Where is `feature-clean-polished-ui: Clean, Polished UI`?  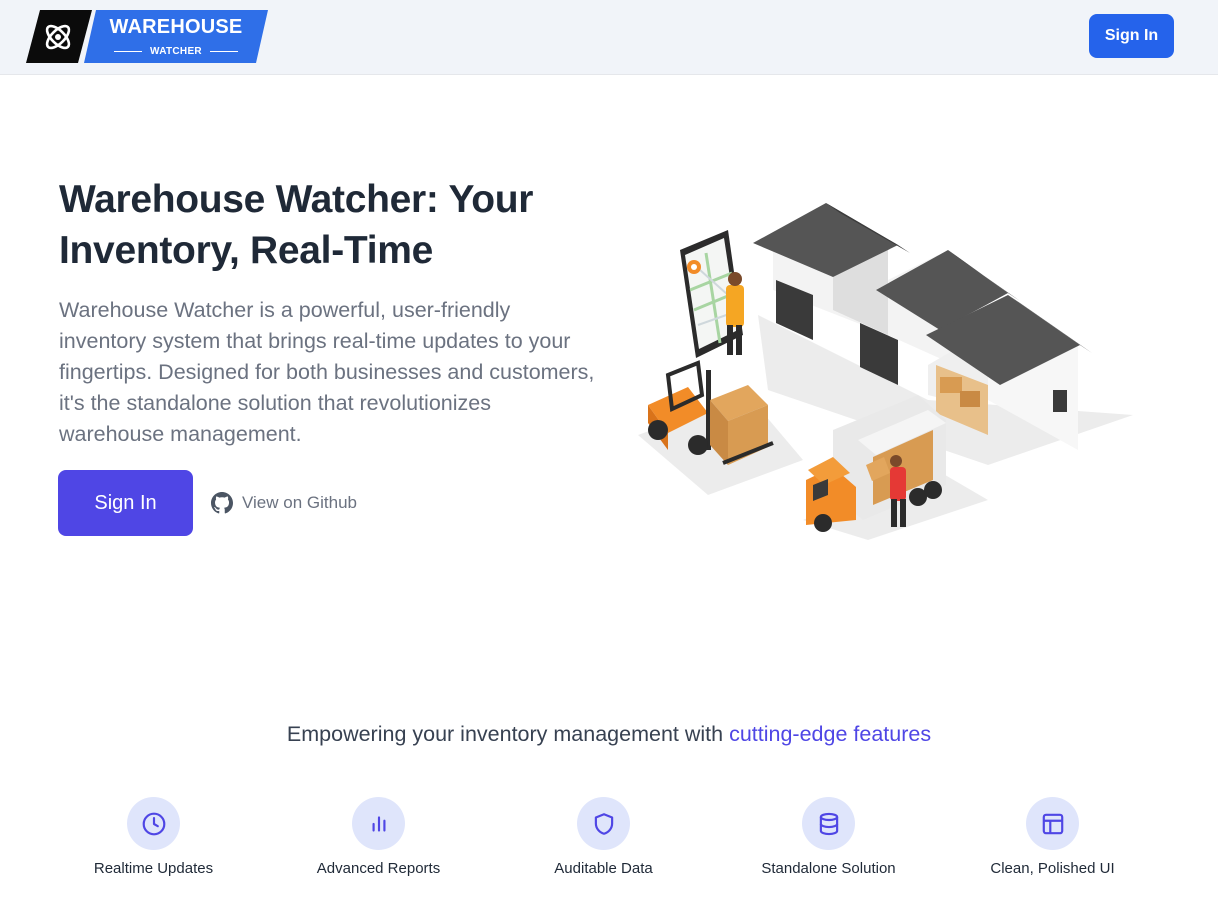 feature-clean-polished-ui: Clean, Polished UI is located at coordinates (1052, 837).